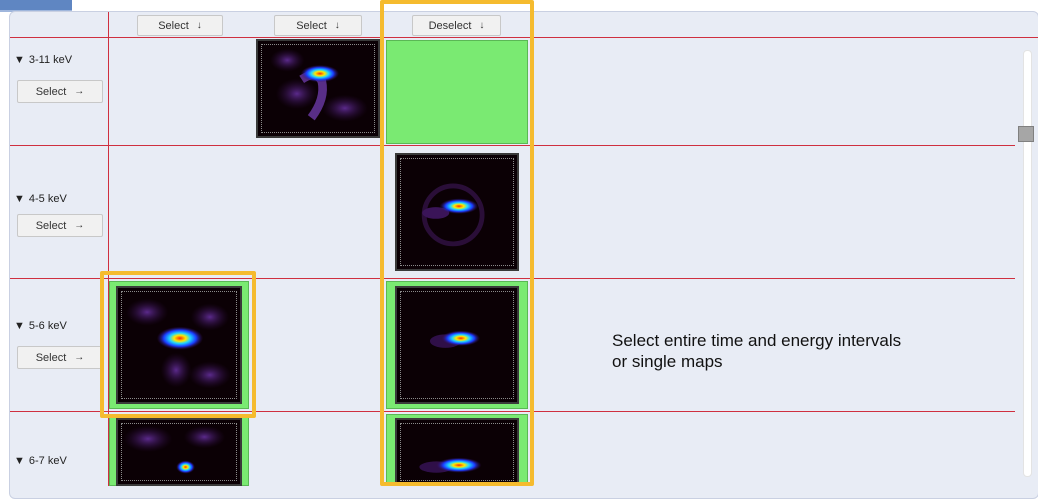 This screenshot has width=1038, height=499. What do you see at coordinates (50, 60) in the screenshot?
I see `row-label-text: 3-11 keV` at bounding box center [50, 60].